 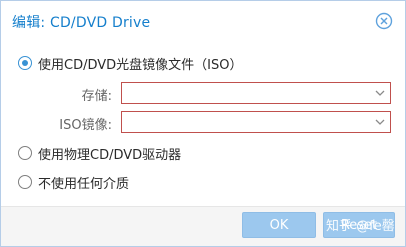 What do you see at coordinates (25, 153) in the screenshot?
I see `radio-button-physical-drive` at bounding box center [25, 153].